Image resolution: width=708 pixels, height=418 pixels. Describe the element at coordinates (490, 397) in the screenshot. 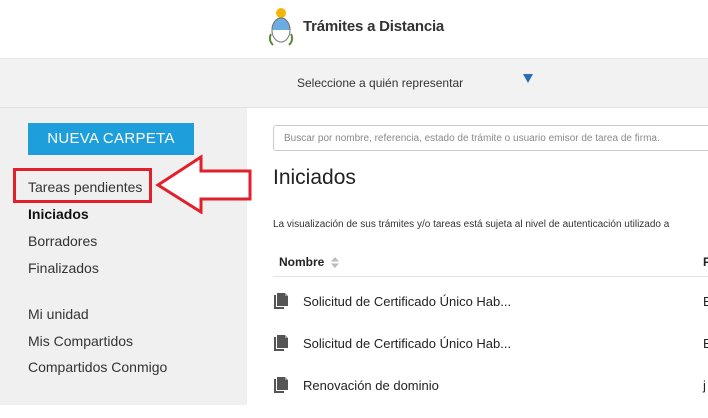

I see `table-row: Renovación de dominio j` at that location.